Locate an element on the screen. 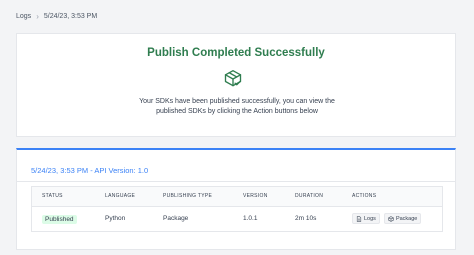 The width and height of the screenshot is (474, 255). file-icon is located at coordinates (359, 218).